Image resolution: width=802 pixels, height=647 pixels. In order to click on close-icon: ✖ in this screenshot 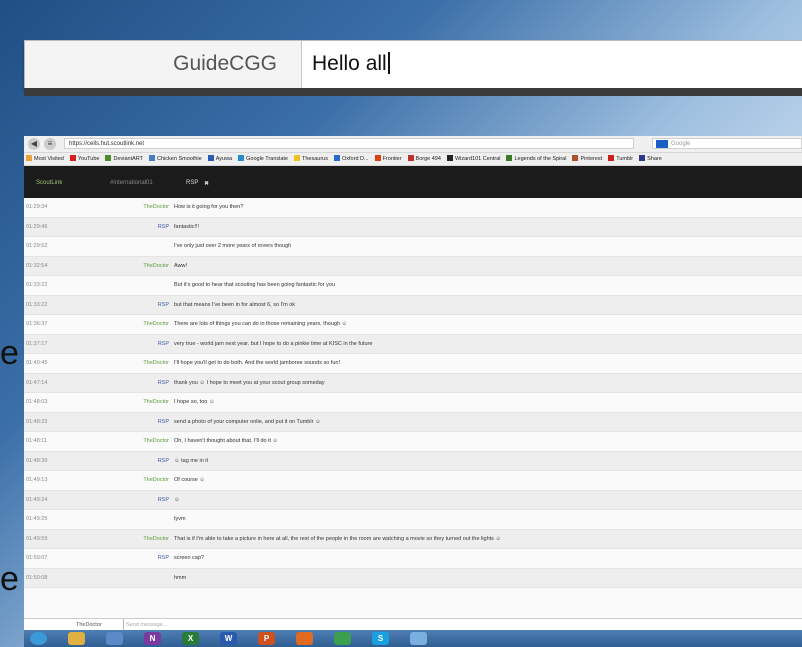, I will do `click(206, 183)`.